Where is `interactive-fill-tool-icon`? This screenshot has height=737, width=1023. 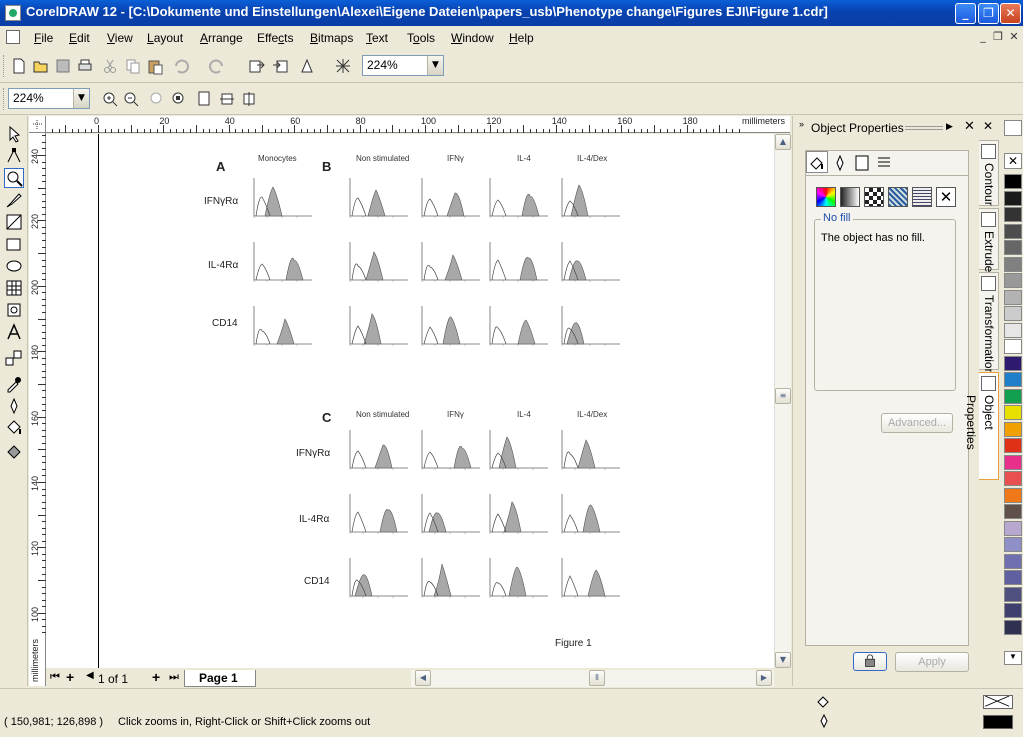
interactive-fill-tool-icon is located at coordinates (14, 450).